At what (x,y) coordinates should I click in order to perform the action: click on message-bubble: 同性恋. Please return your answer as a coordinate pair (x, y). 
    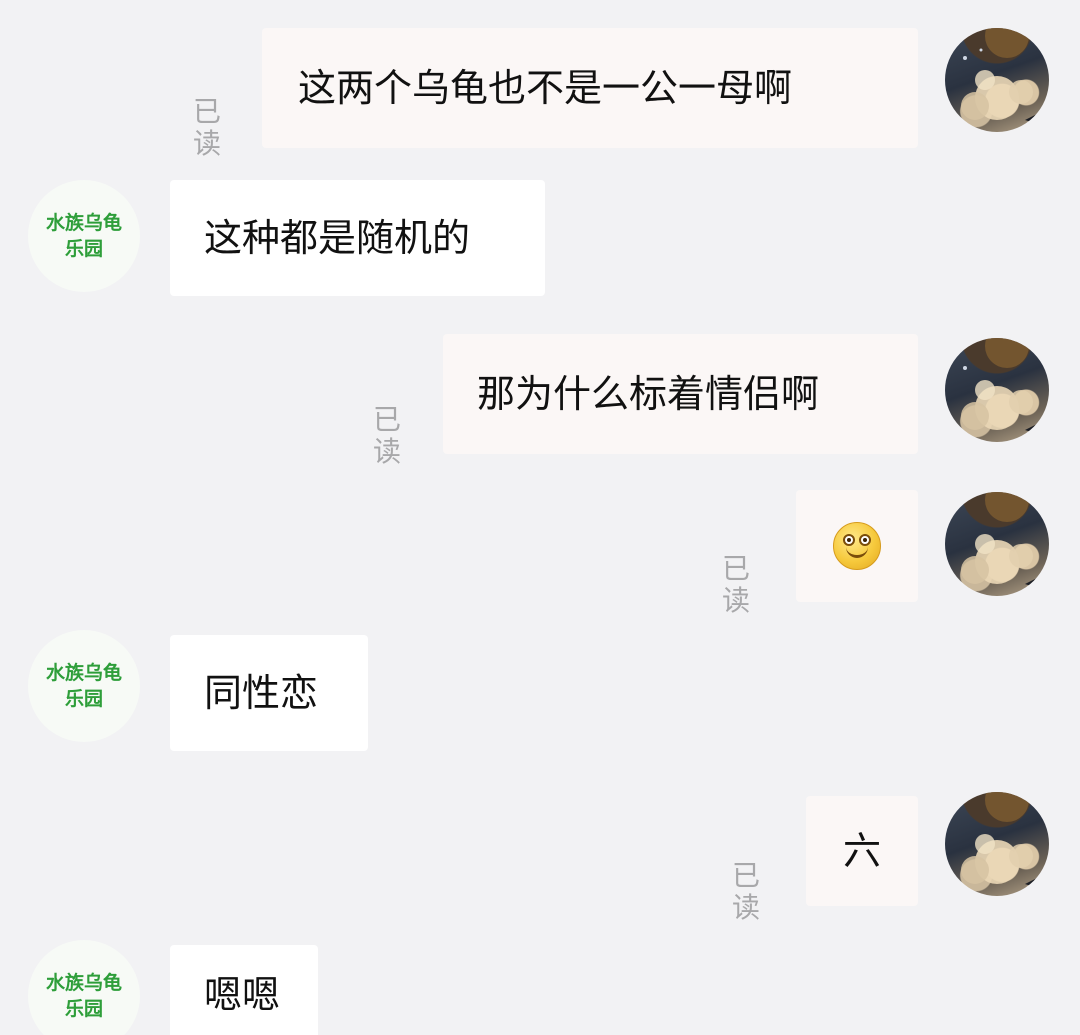
    Looking at the image, I should click on (269, 693).